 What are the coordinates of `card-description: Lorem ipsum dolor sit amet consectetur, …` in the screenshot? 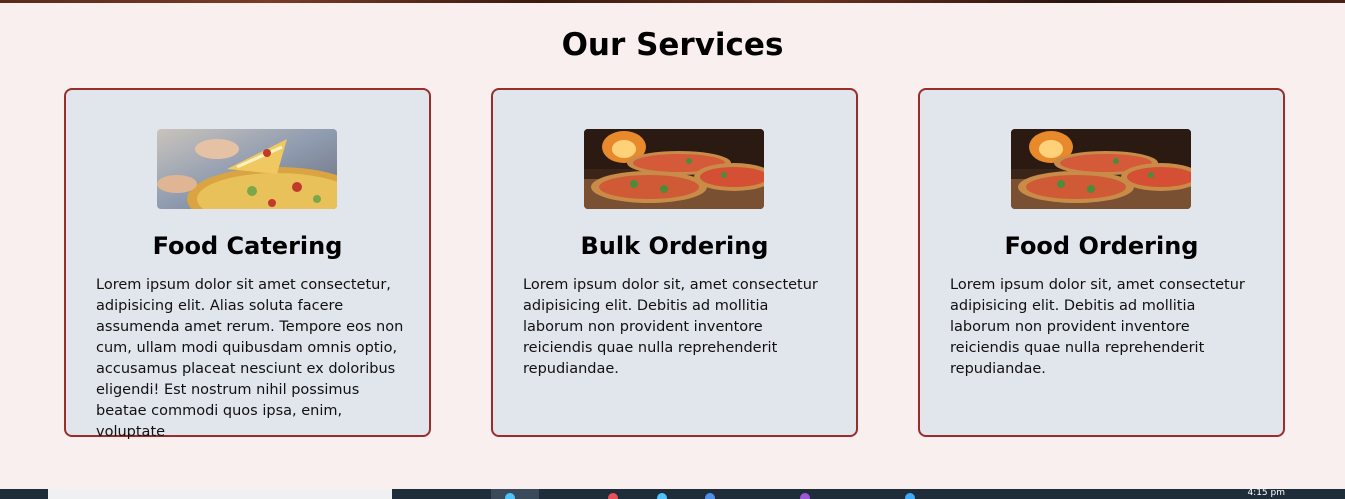 It's located at (250, 358).